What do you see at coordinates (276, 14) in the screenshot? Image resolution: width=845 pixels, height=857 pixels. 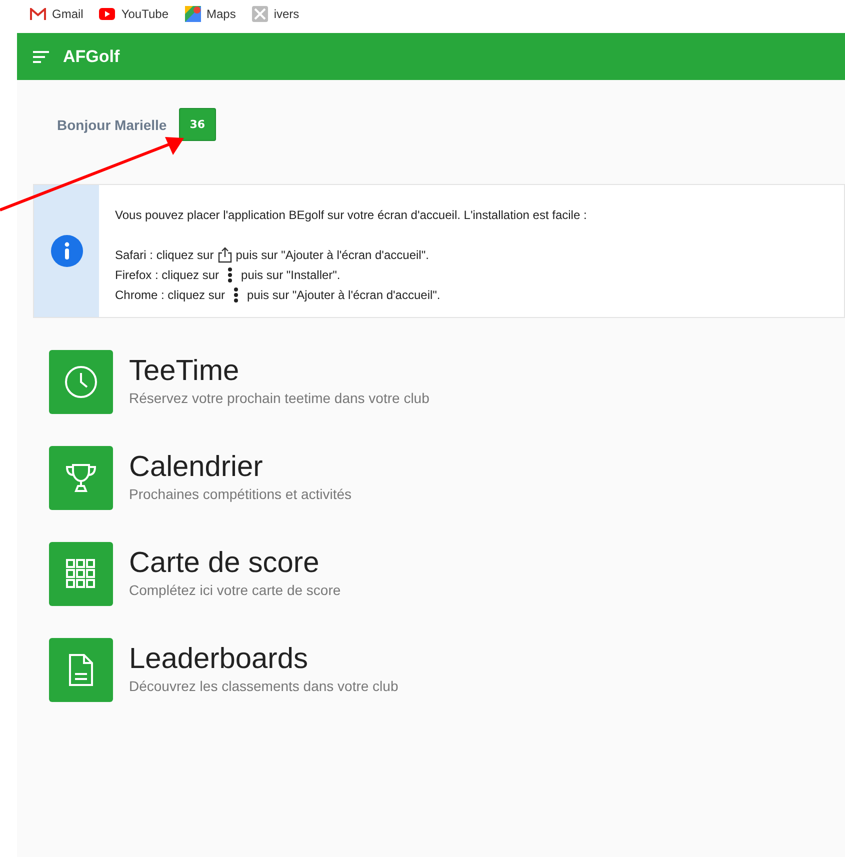 I see `bookmark-link: ivers` at bounding box center [276, 14].